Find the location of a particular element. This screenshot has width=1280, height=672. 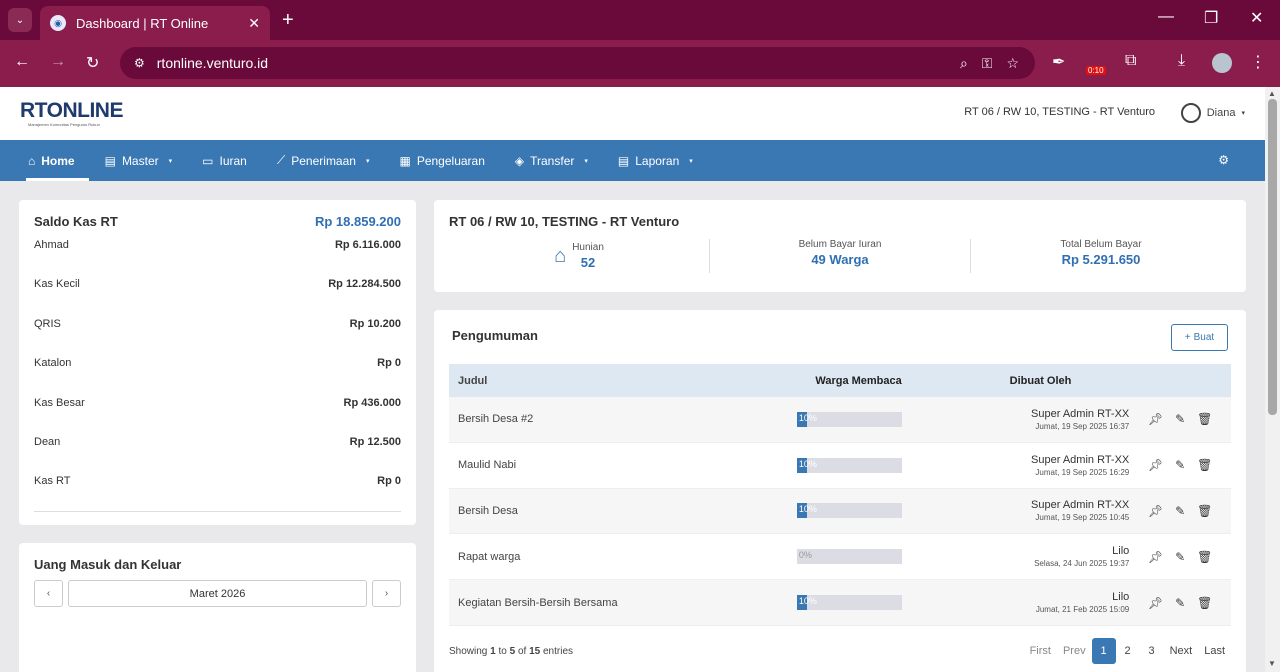

scroll-down-icon: ▼ is located at coordinates (1272, 663).